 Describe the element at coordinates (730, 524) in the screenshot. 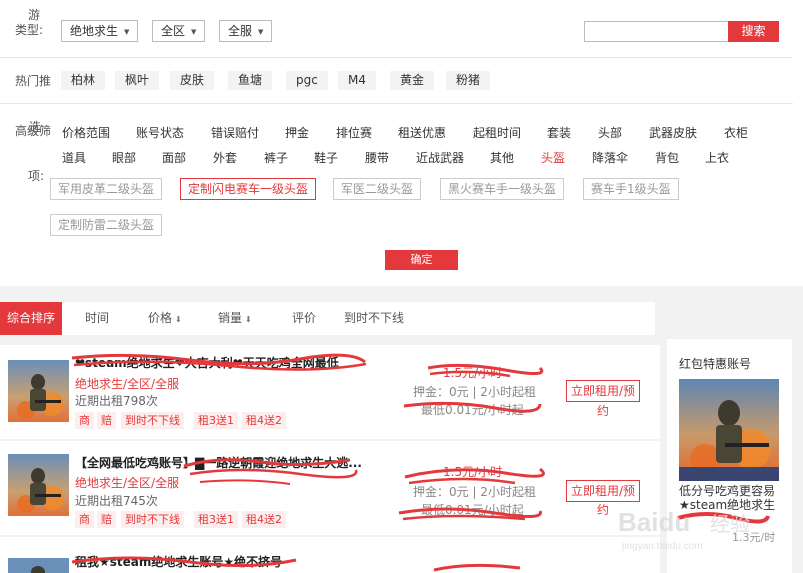

I see `svg-text: 经验` at that location.